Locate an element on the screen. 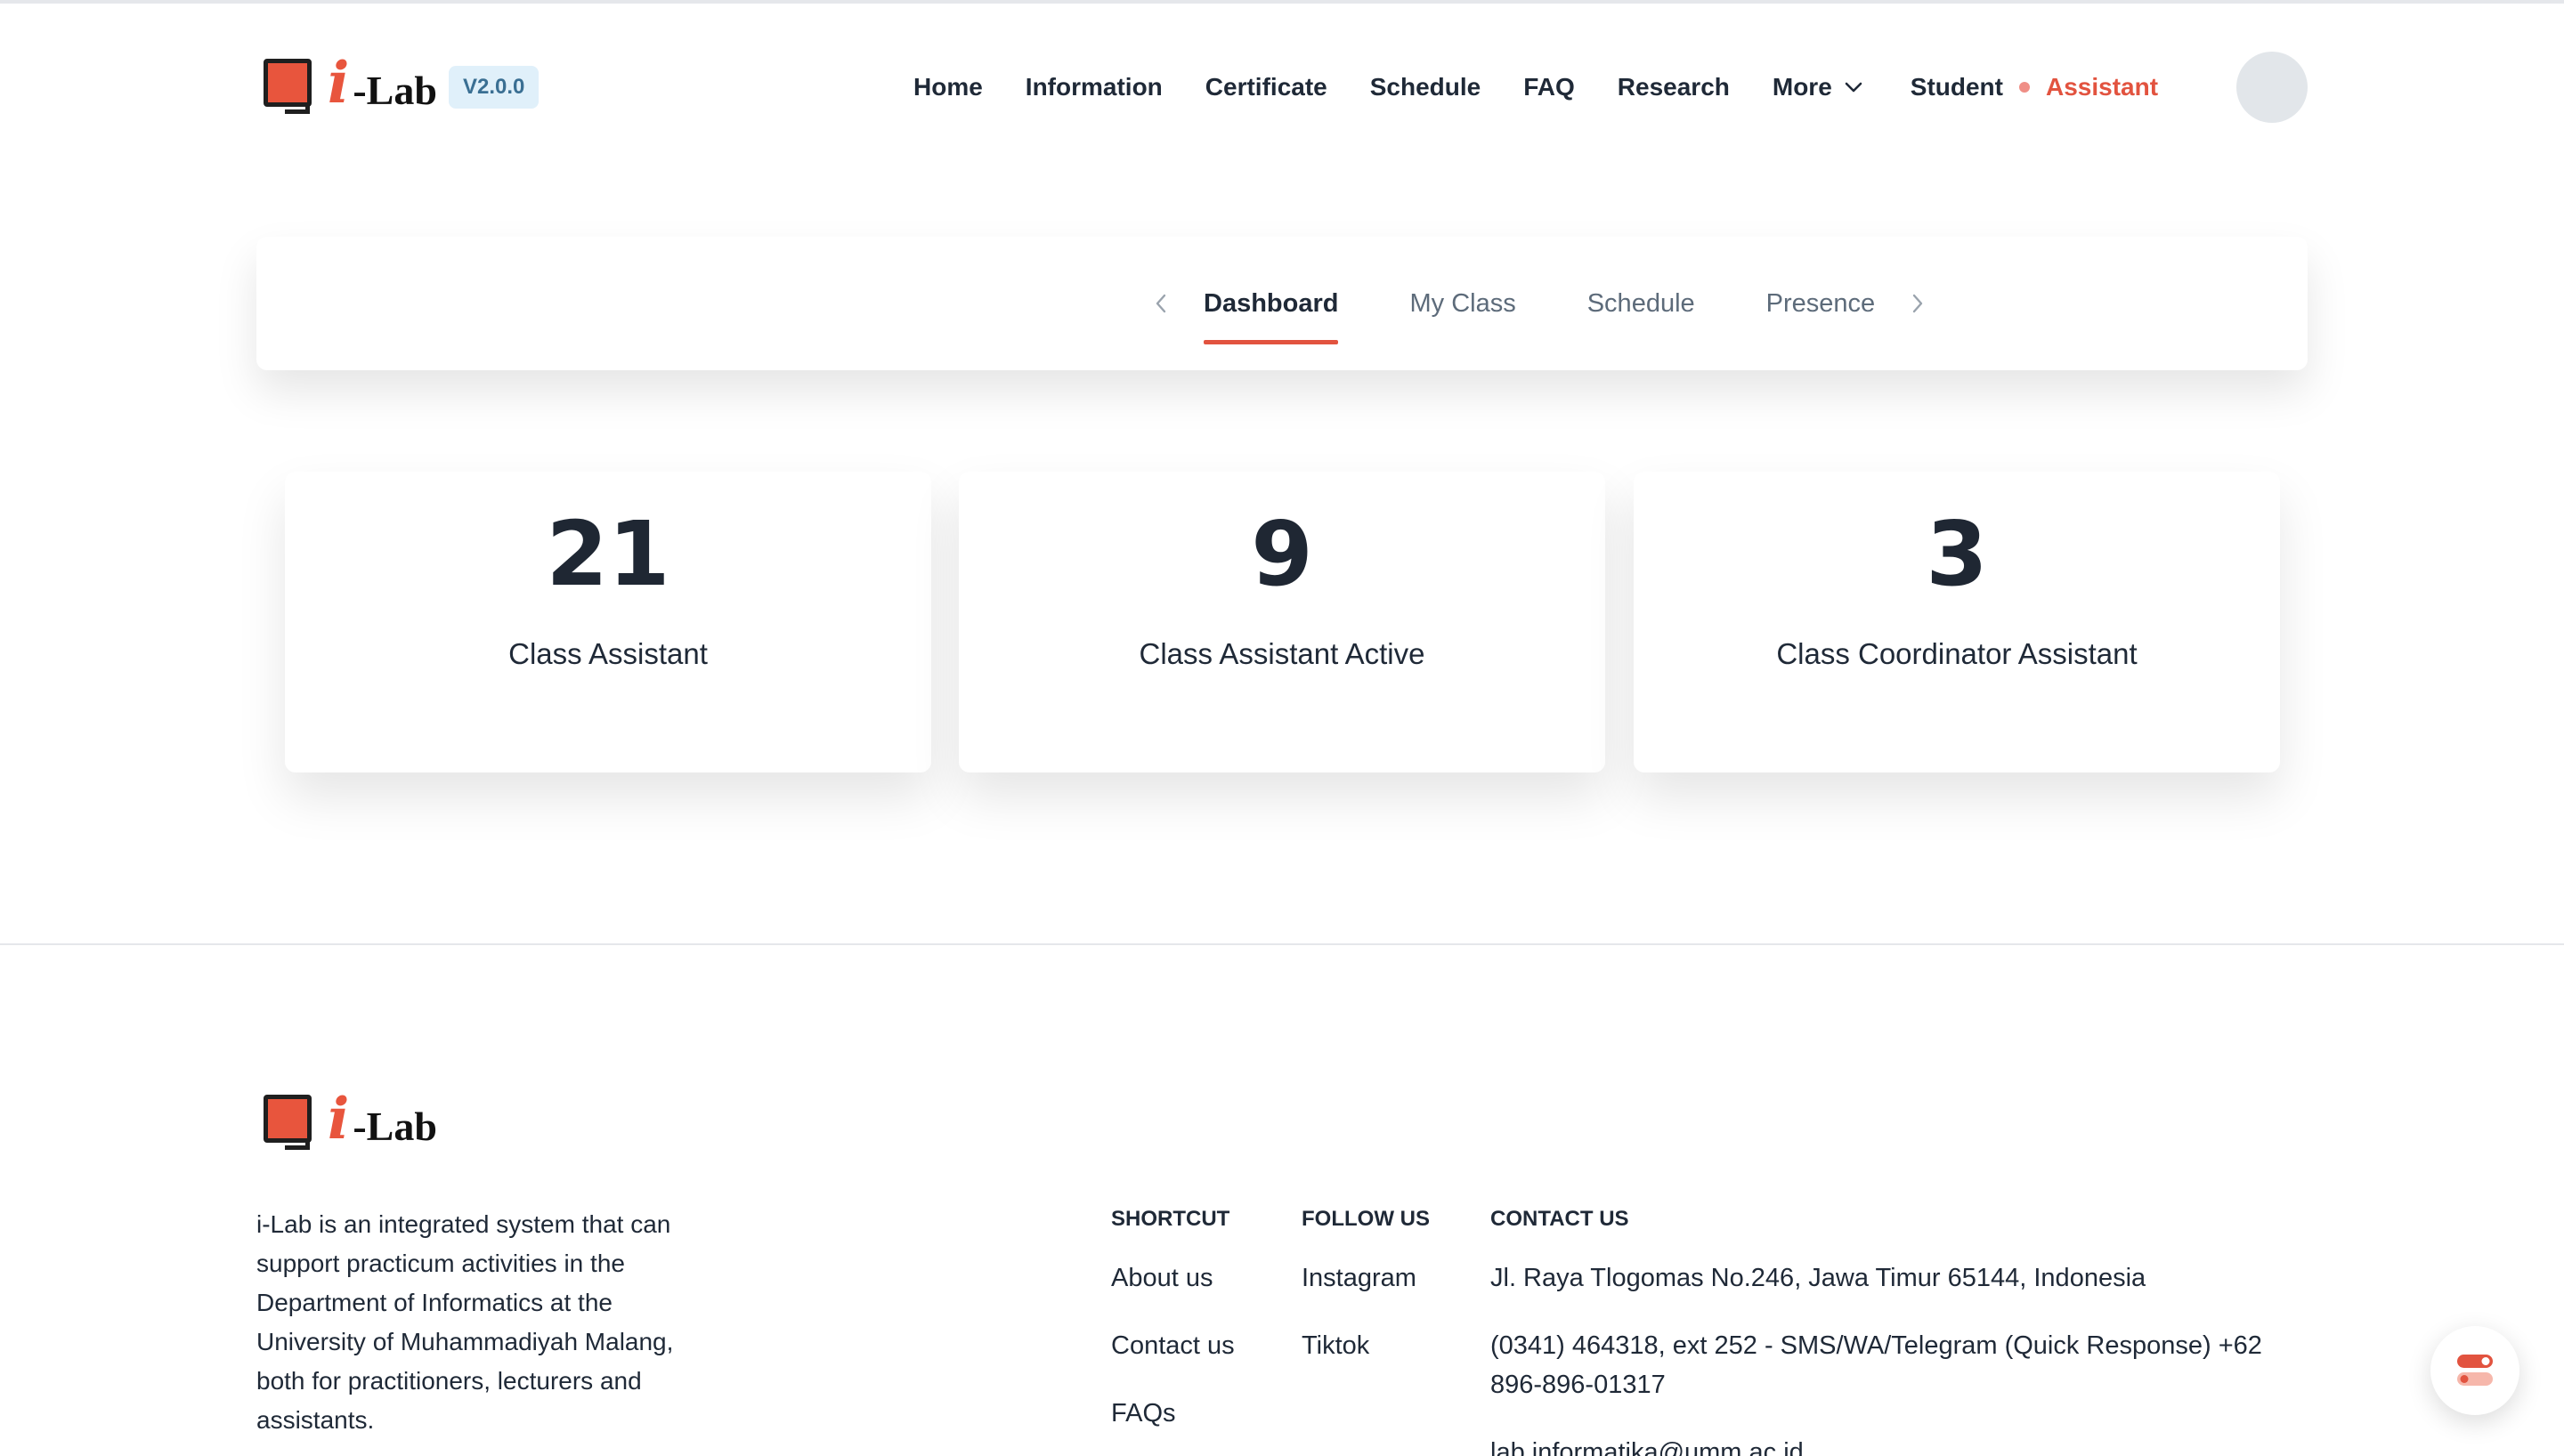 The width and height of the screenshot is (2564, 1456). version-badge: V2.0.0 is located at coordinates (494, 87).